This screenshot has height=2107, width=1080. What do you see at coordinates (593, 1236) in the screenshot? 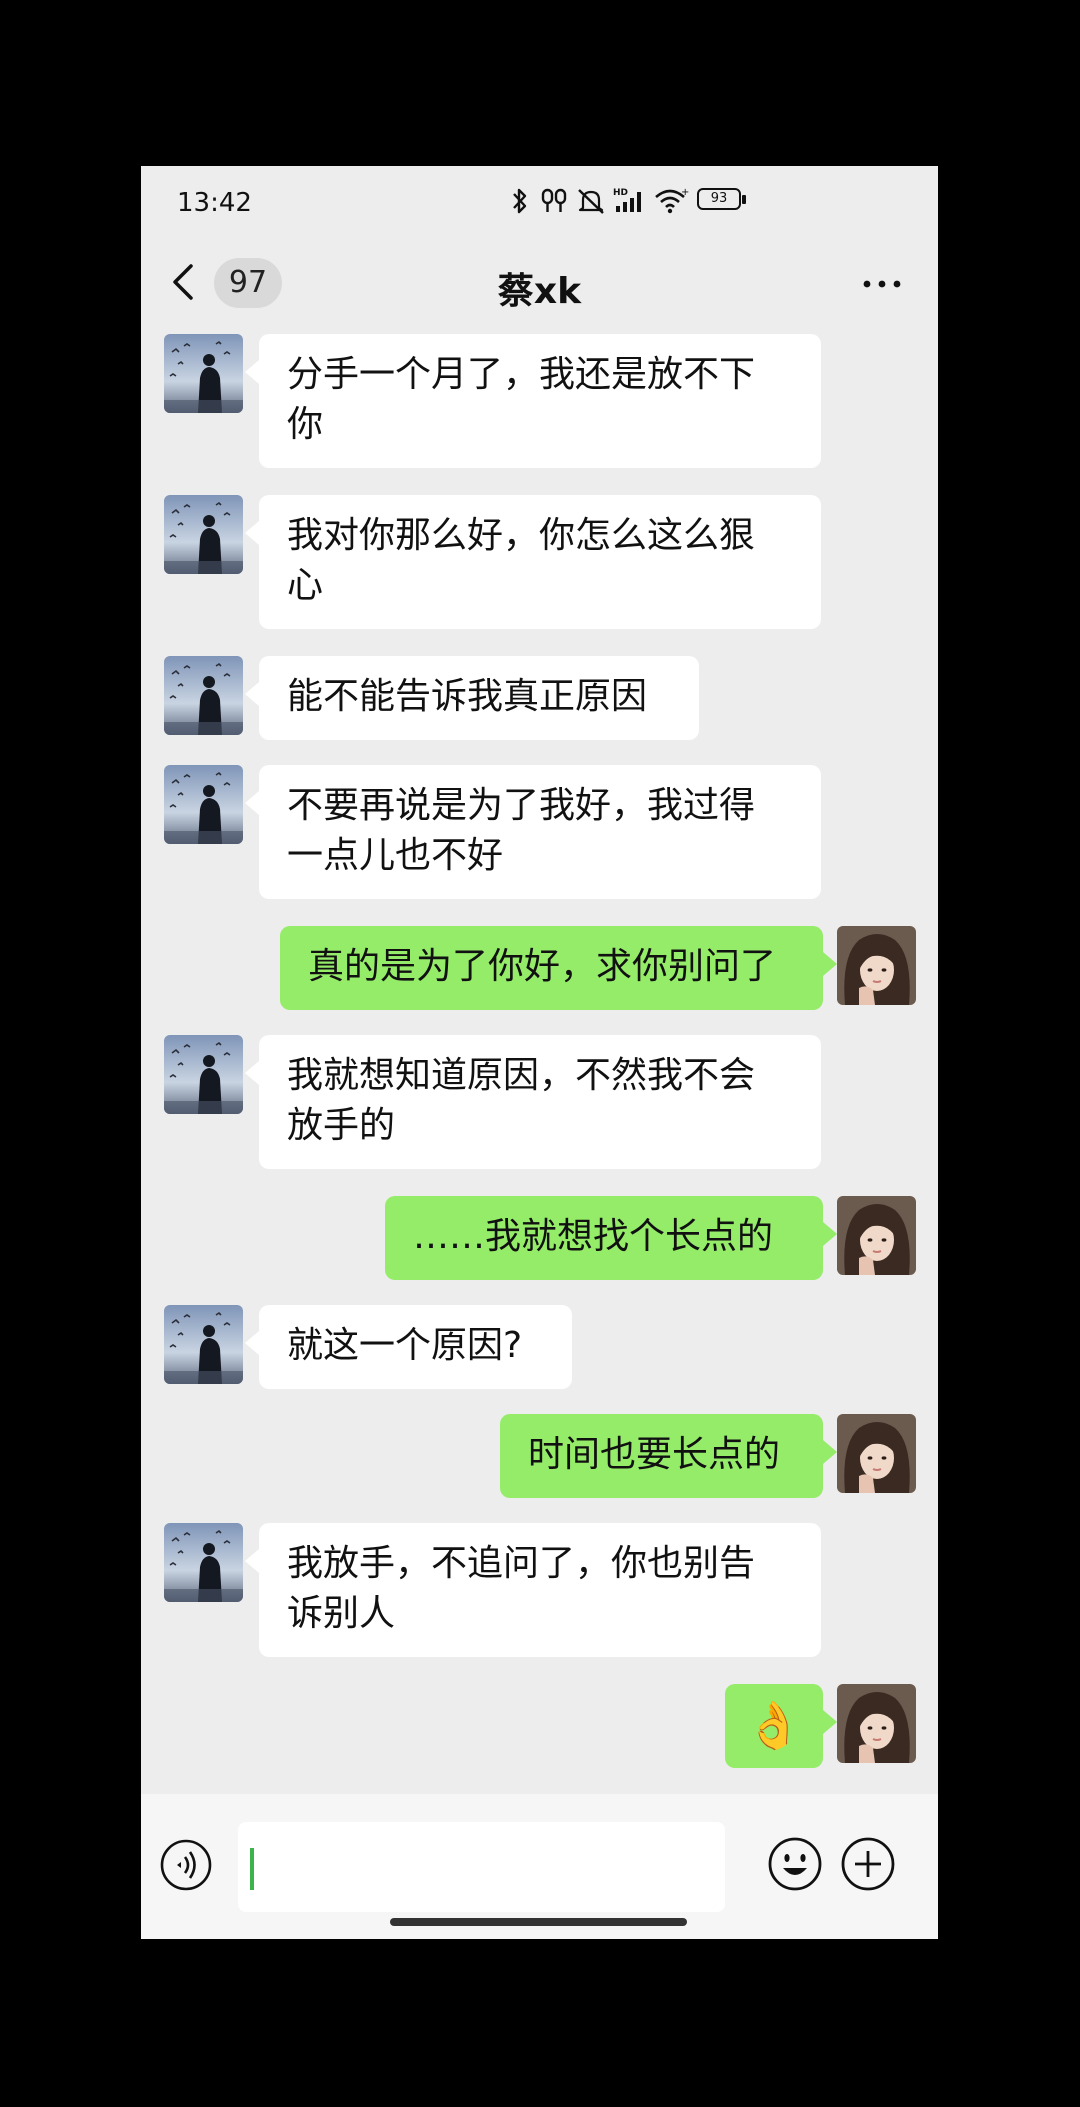
I see `message-text-line: ……我就想找个长点的` at bounding box center [593, 1236].